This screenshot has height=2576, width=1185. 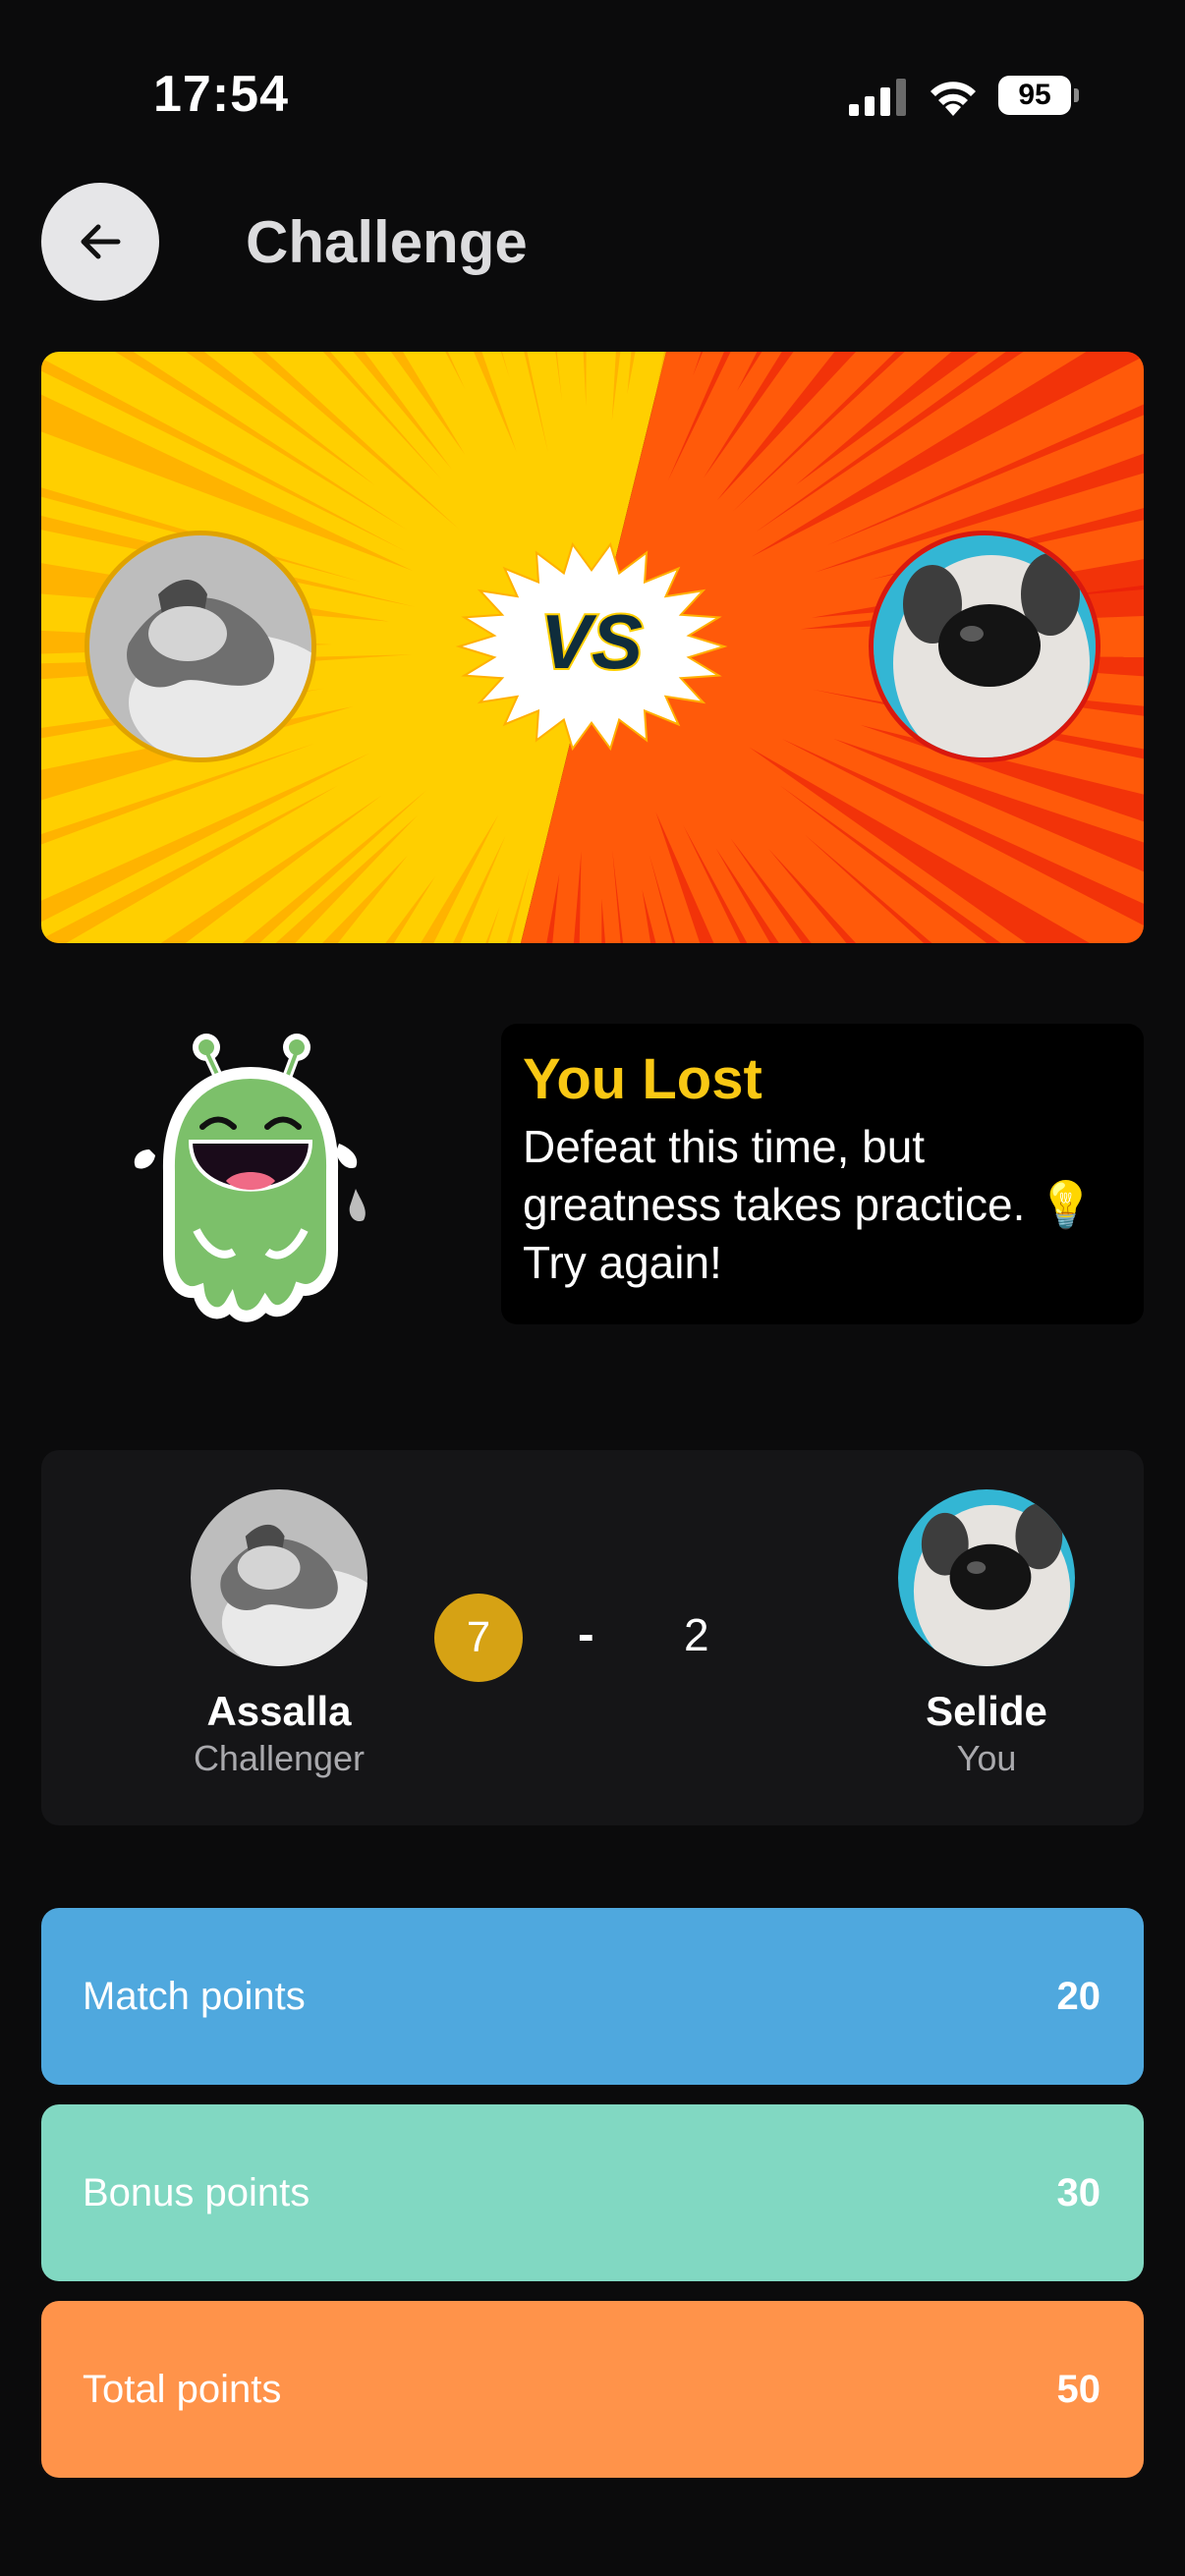 I want to click on arrow-left-icon, so click(x=101, y=241).